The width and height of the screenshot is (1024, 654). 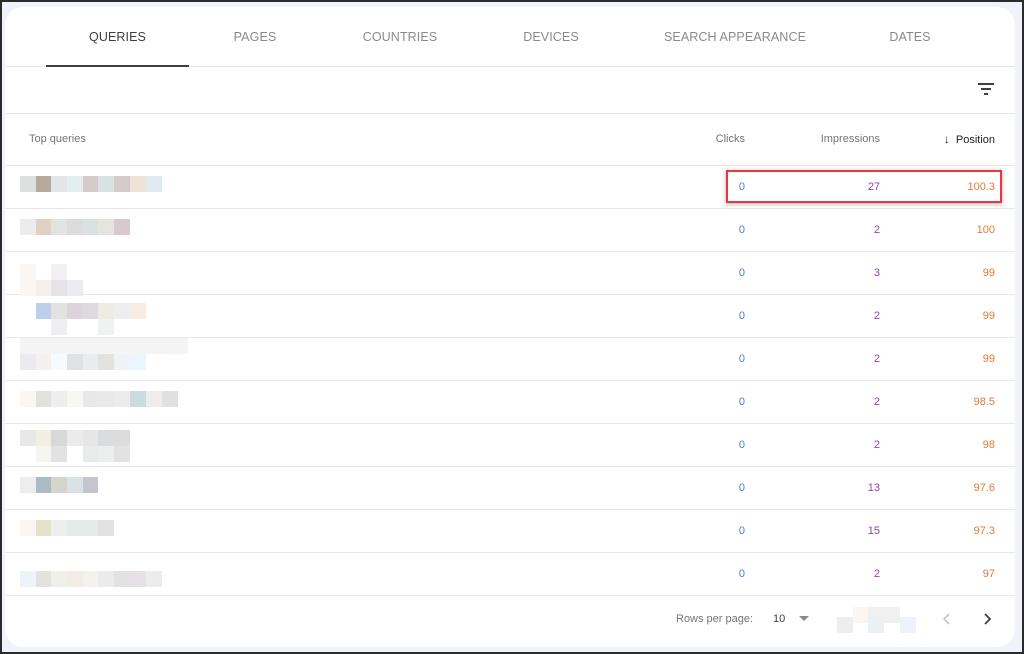 What do you see at coordinates (946, 139) in the screenshot?
I see `arrow-down-icon: ↓` at bounding box center [946, 139].